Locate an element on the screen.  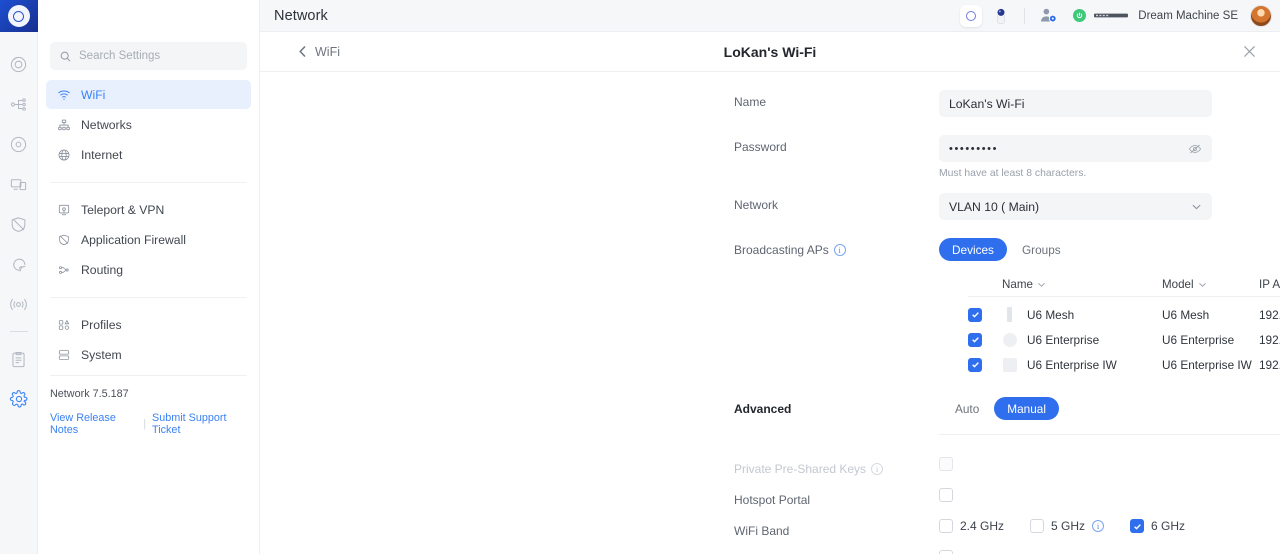
sidebar-item-networks: Networks is located at coordinates (148, 124).